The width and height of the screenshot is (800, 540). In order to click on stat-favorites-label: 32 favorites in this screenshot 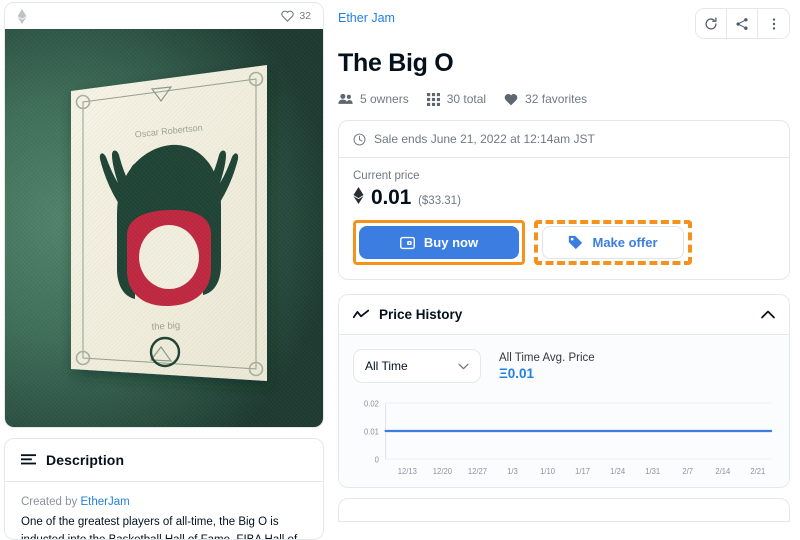, I will do `click(556, 99)`.